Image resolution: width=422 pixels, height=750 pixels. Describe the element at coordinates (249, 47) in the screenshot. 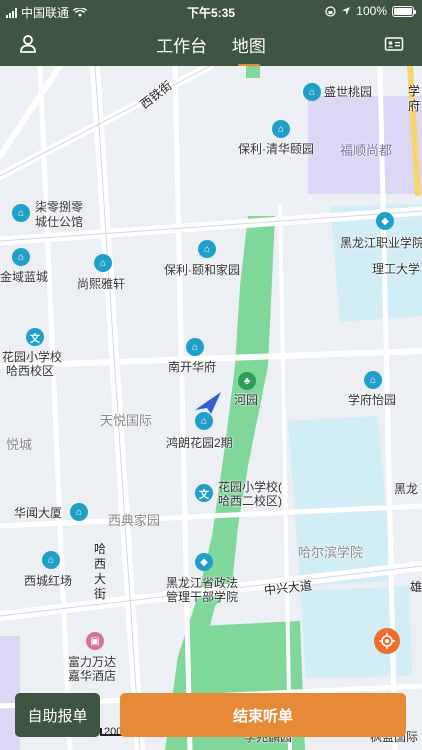

I see `tab-map: 地图` at that location.